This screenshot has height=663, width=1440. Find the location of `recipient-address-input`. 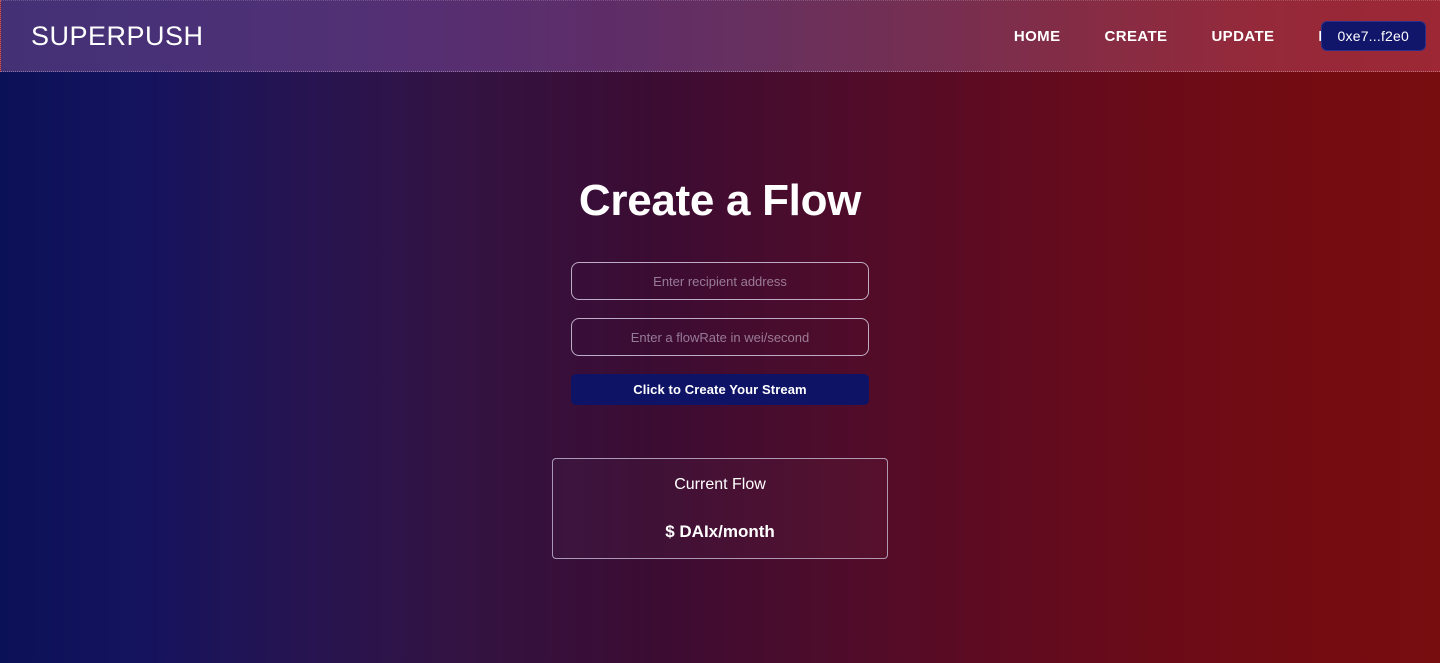

recipient-address-input is located at coordinates (720, 281).